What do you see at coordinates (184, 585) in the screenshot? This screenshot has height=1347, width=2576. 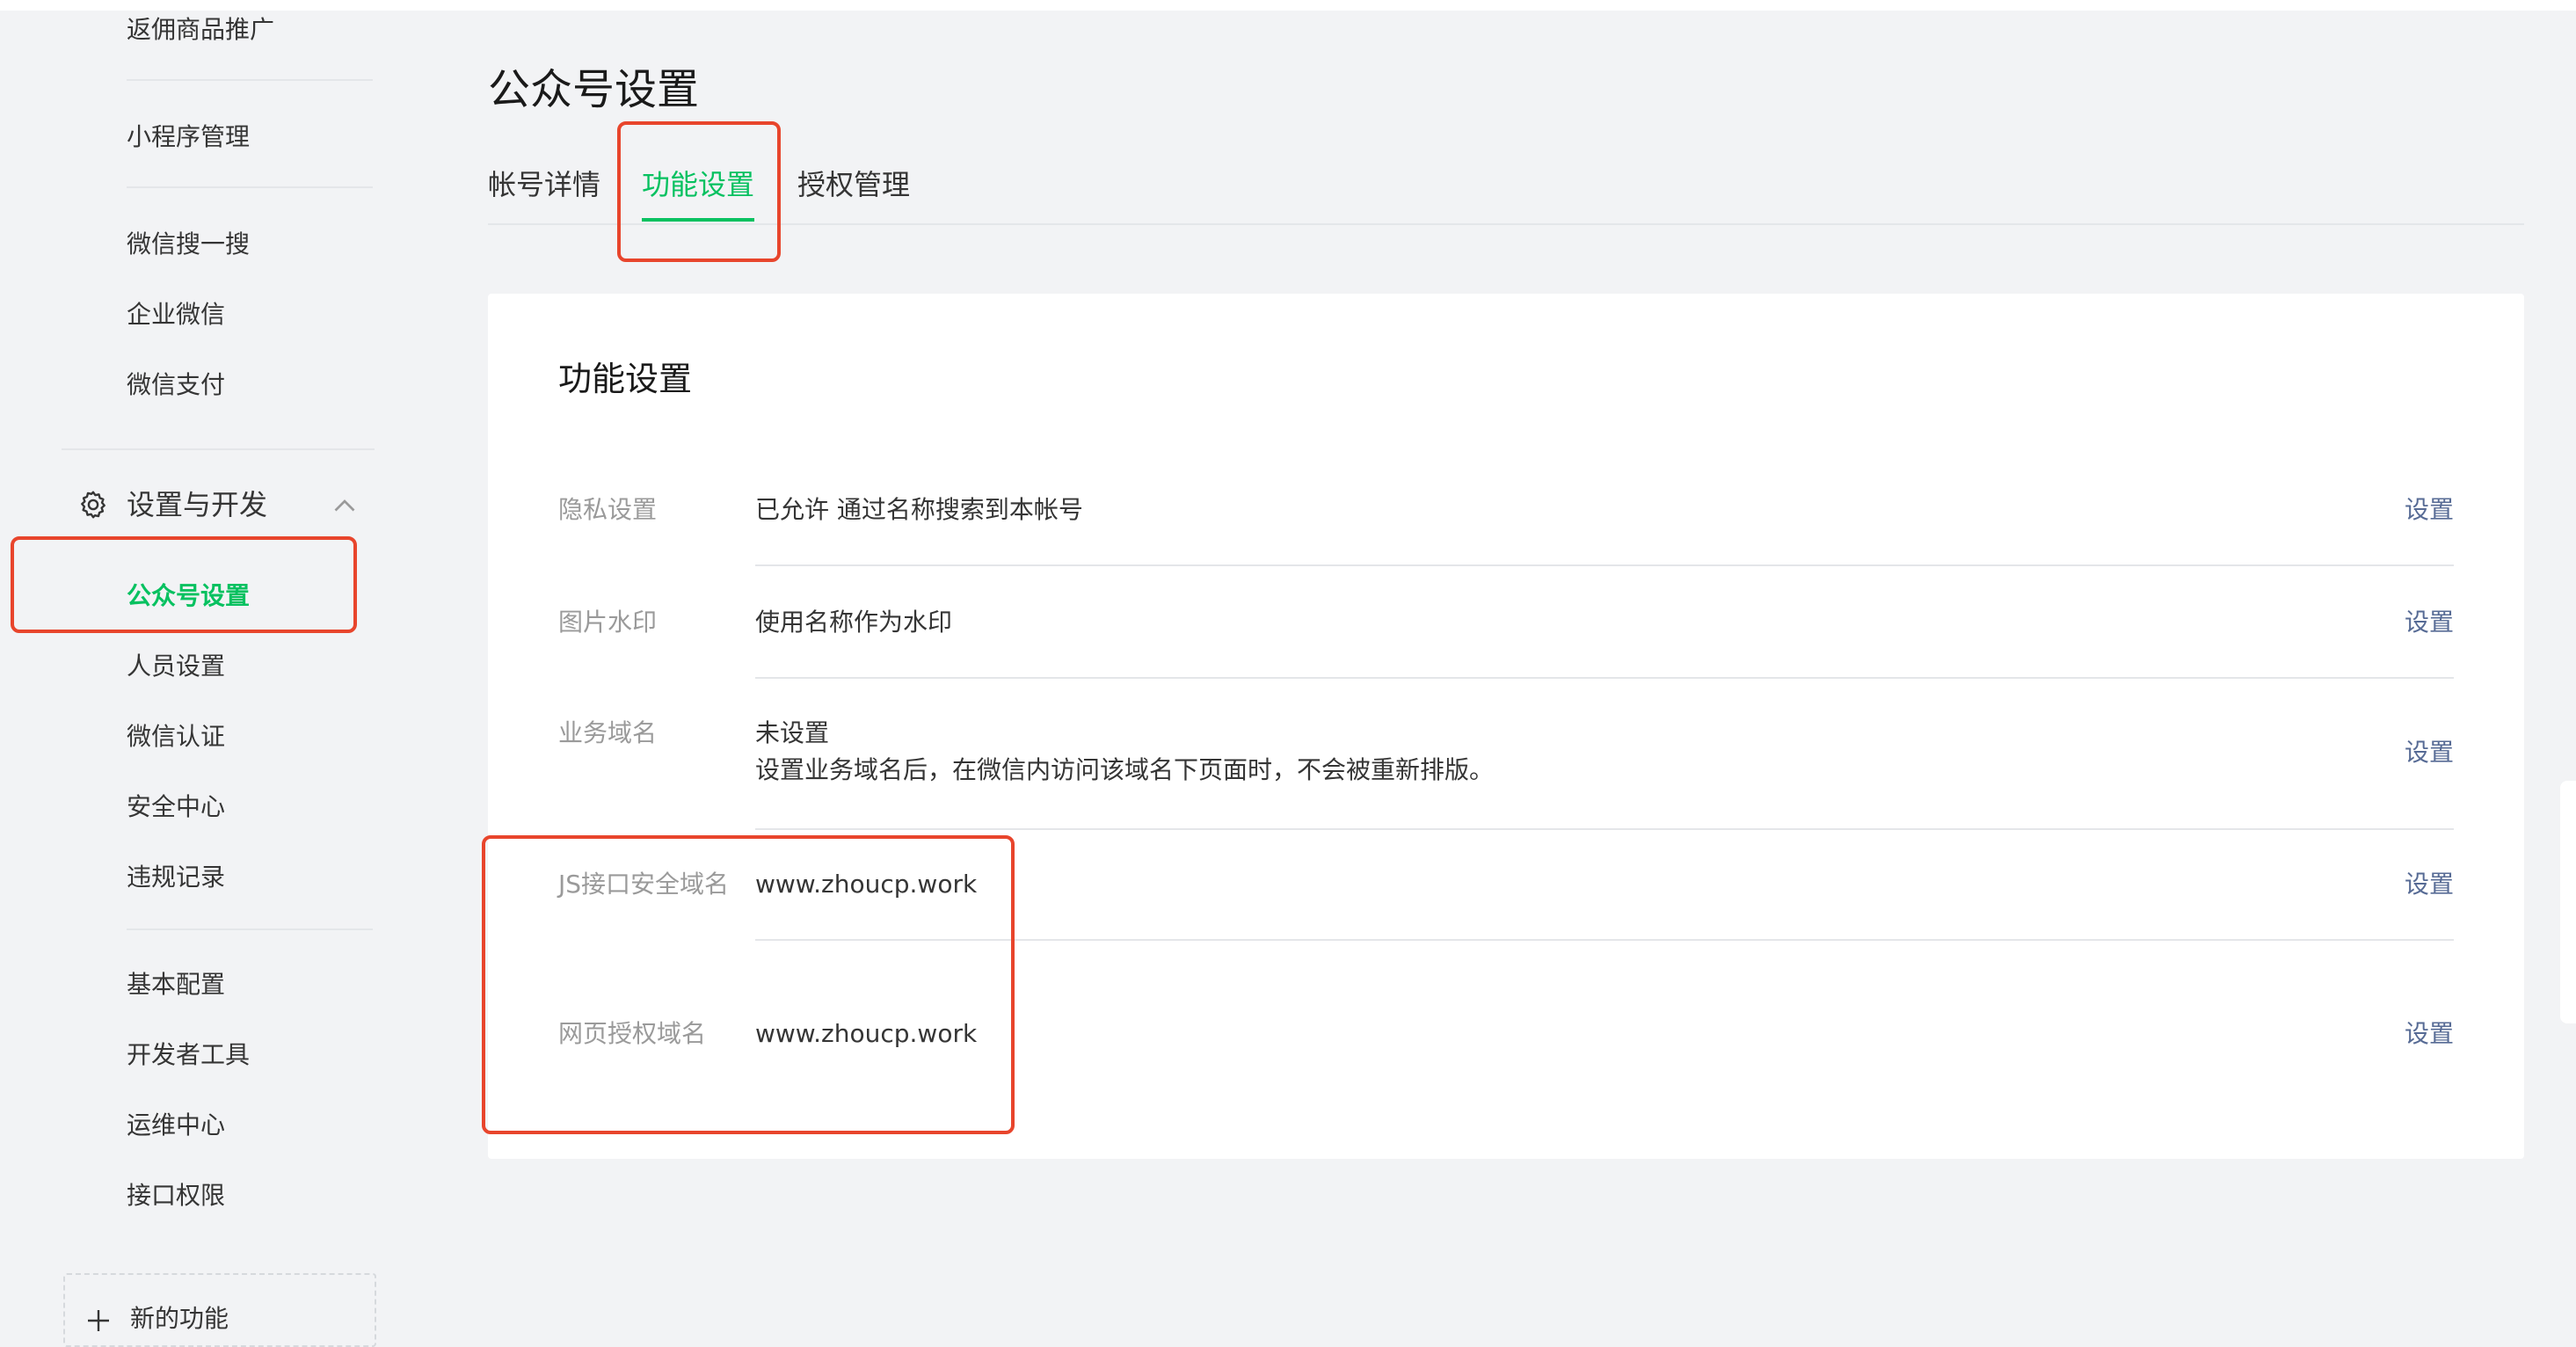 I see `highlight-box-sidebar` at bounding box center [184, 585].